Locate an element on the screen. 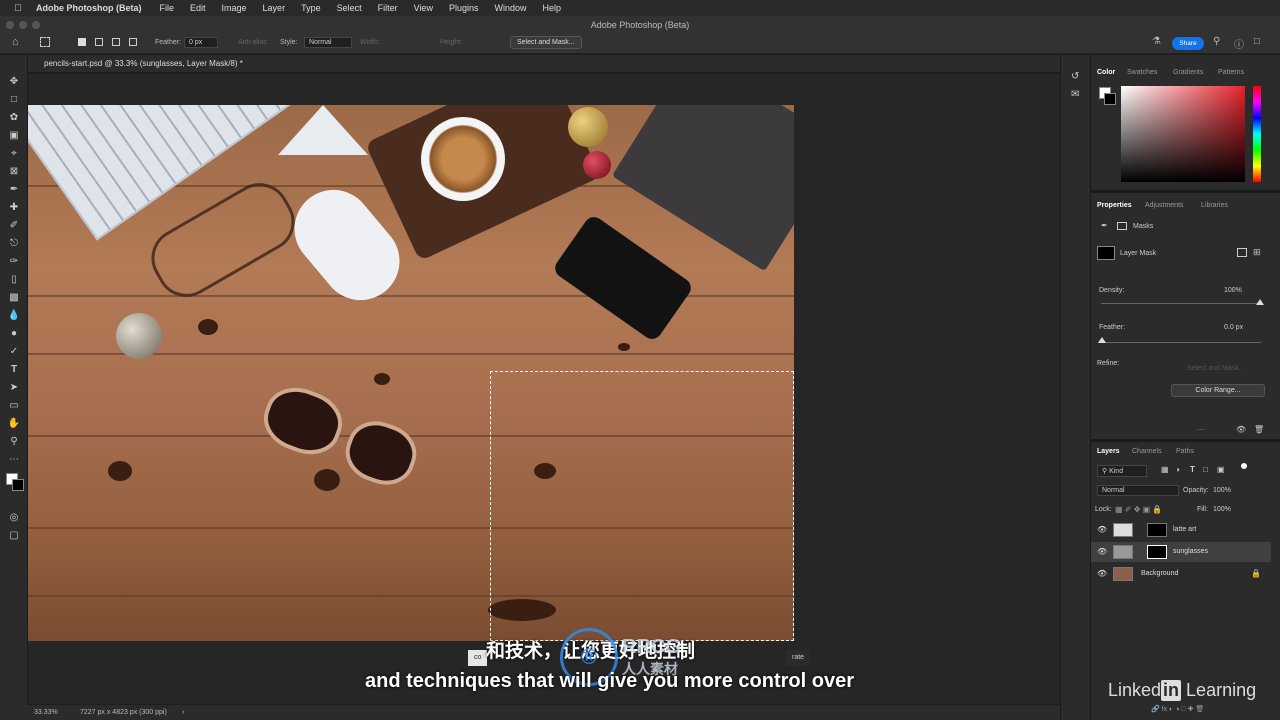 The width and height of the screenshot is (1280, 720). healing-tool-icon: ✚ is located at coordinates (14, 208).